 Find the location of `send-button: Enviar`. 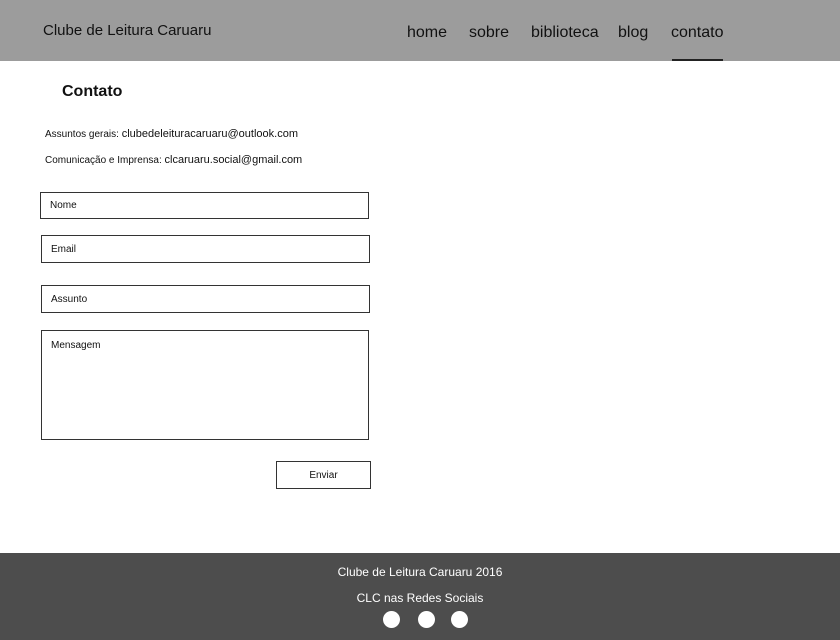

send-button: Enviar is located at coordinates (323, 475).